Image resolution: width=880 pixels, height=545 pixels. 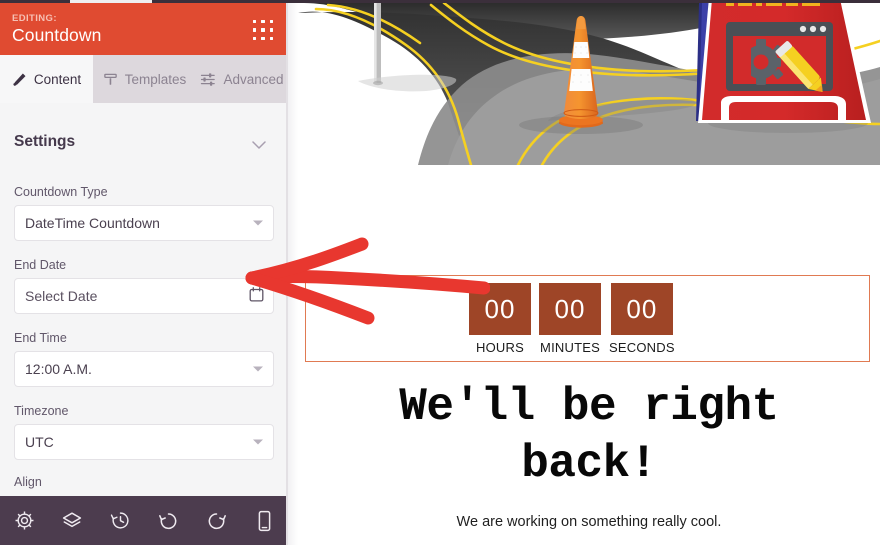 I want to click on settings-section-title: Settings, so click(x=45, y=141).